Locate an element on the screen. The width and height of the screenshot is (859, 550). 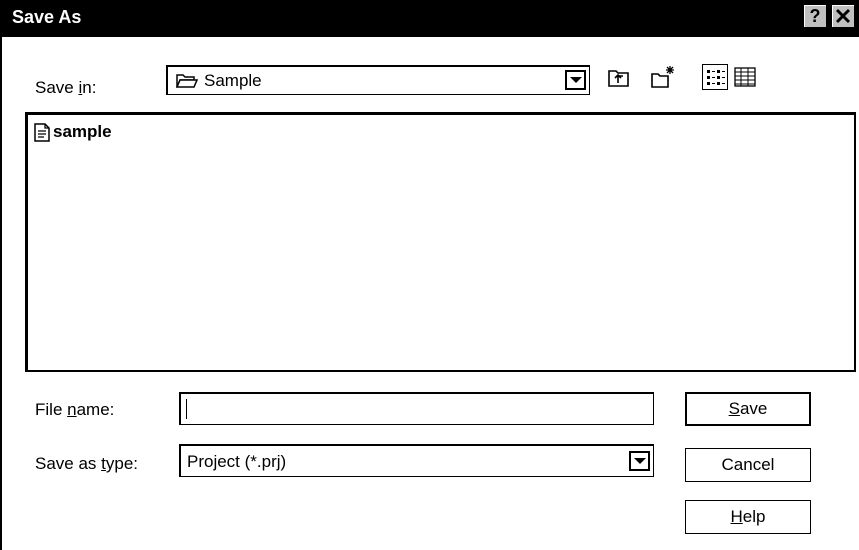
help-title-button: ? is located at coordinates (815, 16).